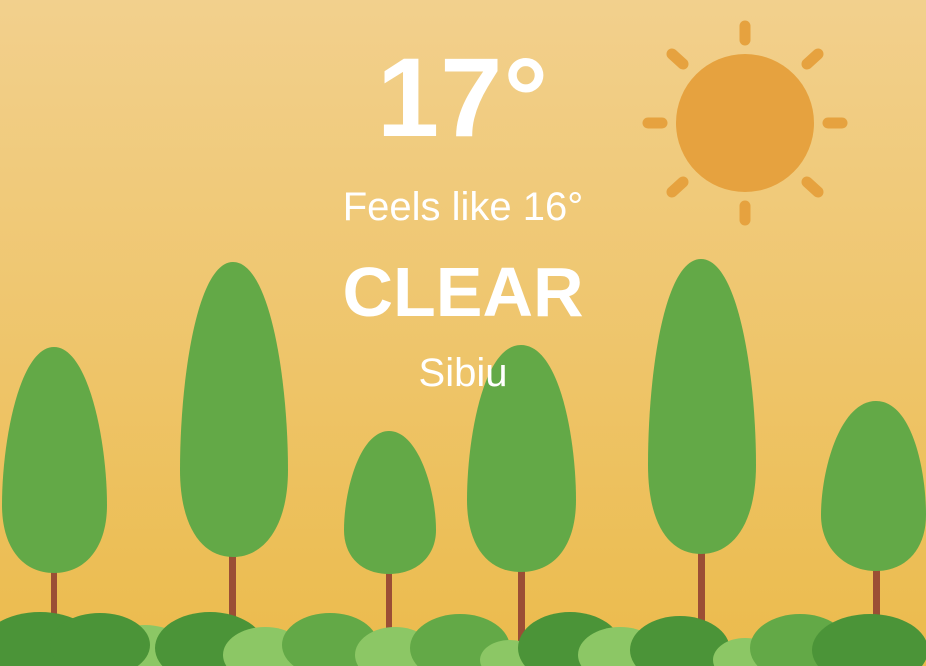 This screenshot has height=666, width=926. What do you see at coordinates (463, 292) in the screenshot?
I see `weather-condition: CLEAR` at bounding box center [463, 292].